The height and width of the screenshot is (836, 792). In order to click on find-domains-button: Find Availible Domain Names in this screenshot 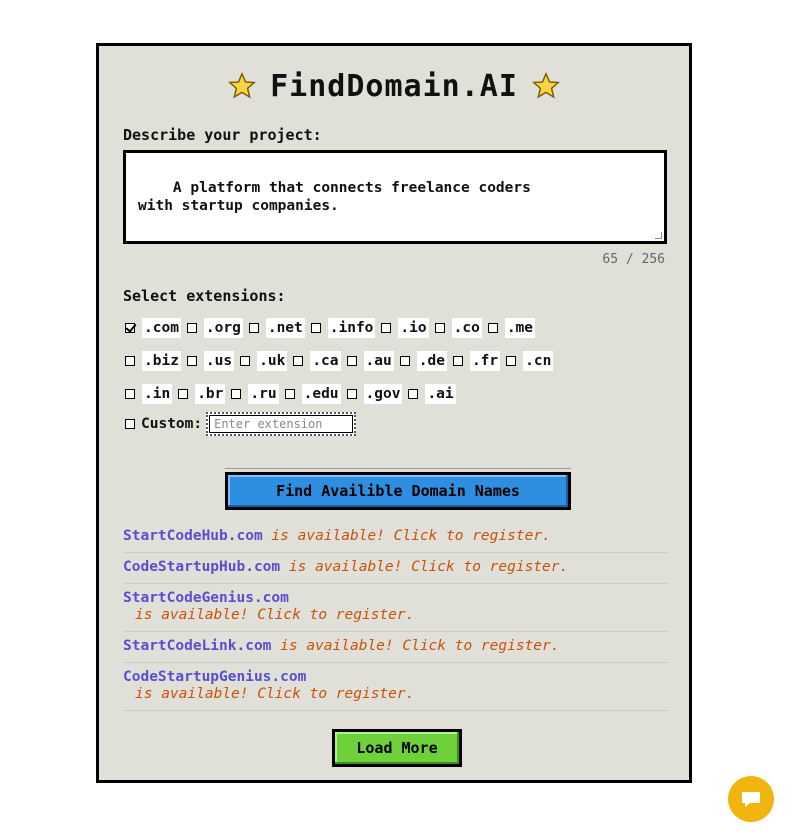, I will do `click(398, 491)`.